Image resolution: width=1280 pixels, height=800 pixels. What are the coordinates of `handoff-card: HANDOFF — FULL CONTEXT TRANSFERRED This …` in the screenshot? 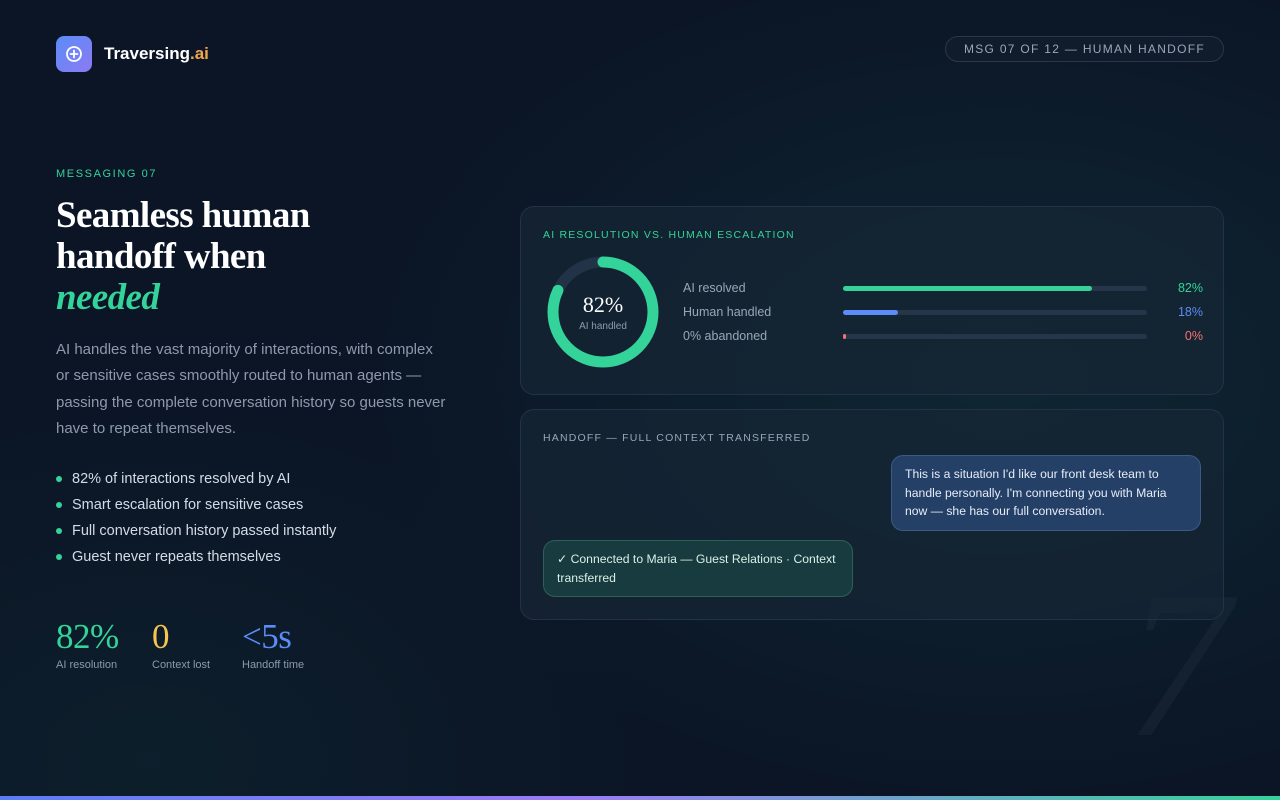 It's located at (872, 514).